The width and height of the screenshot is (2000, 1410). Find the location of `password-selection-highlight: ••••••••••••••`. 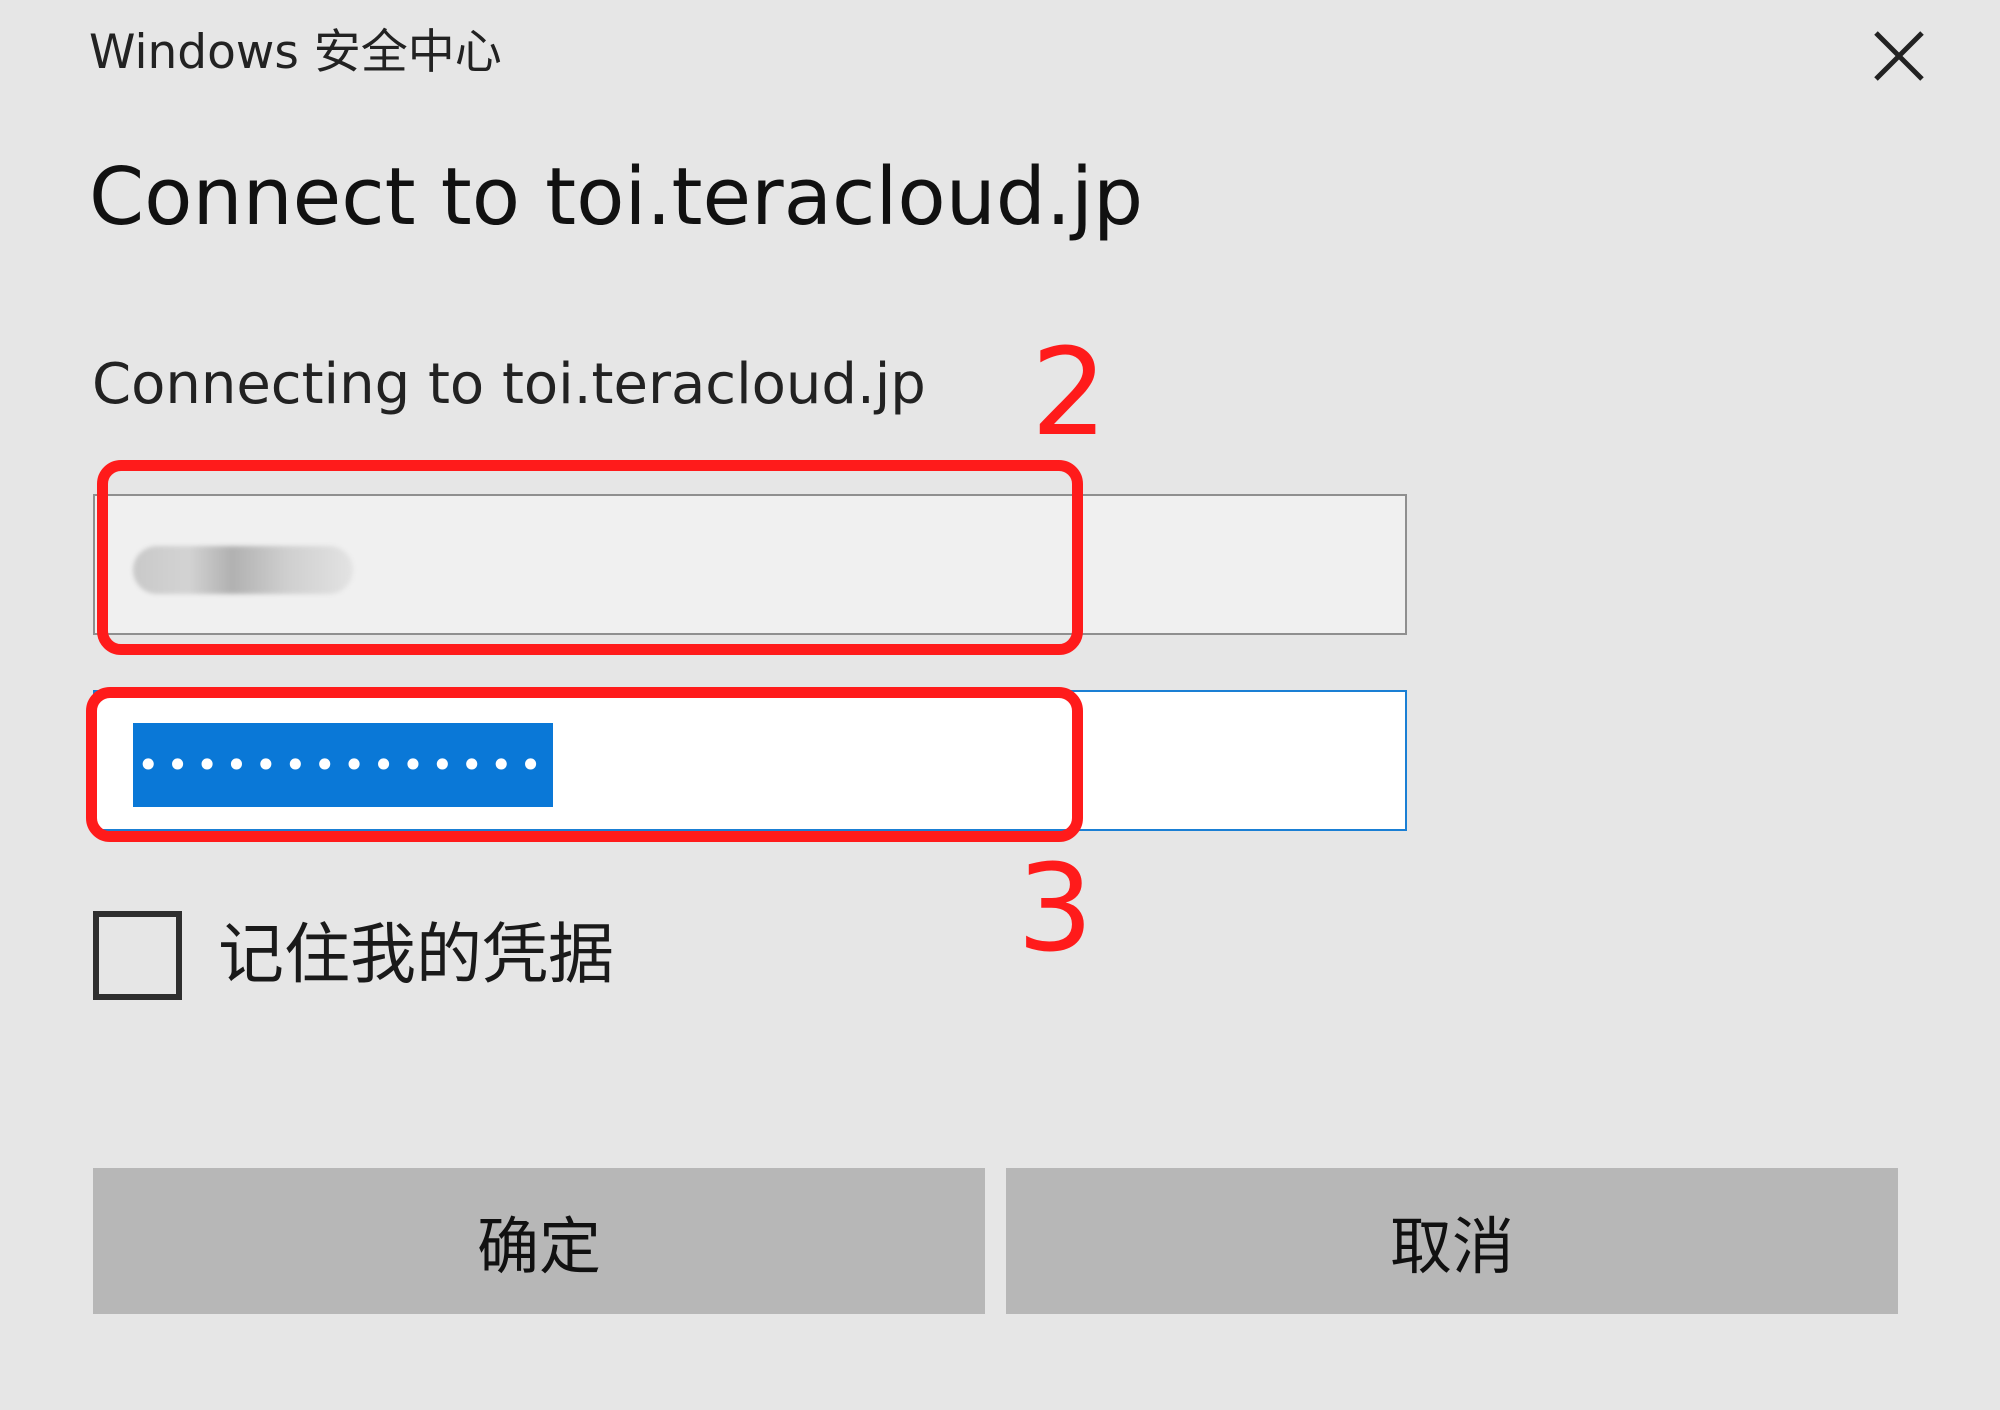

password-selection-highlight: •••••••••••••• is located at coordinates (343, 765).